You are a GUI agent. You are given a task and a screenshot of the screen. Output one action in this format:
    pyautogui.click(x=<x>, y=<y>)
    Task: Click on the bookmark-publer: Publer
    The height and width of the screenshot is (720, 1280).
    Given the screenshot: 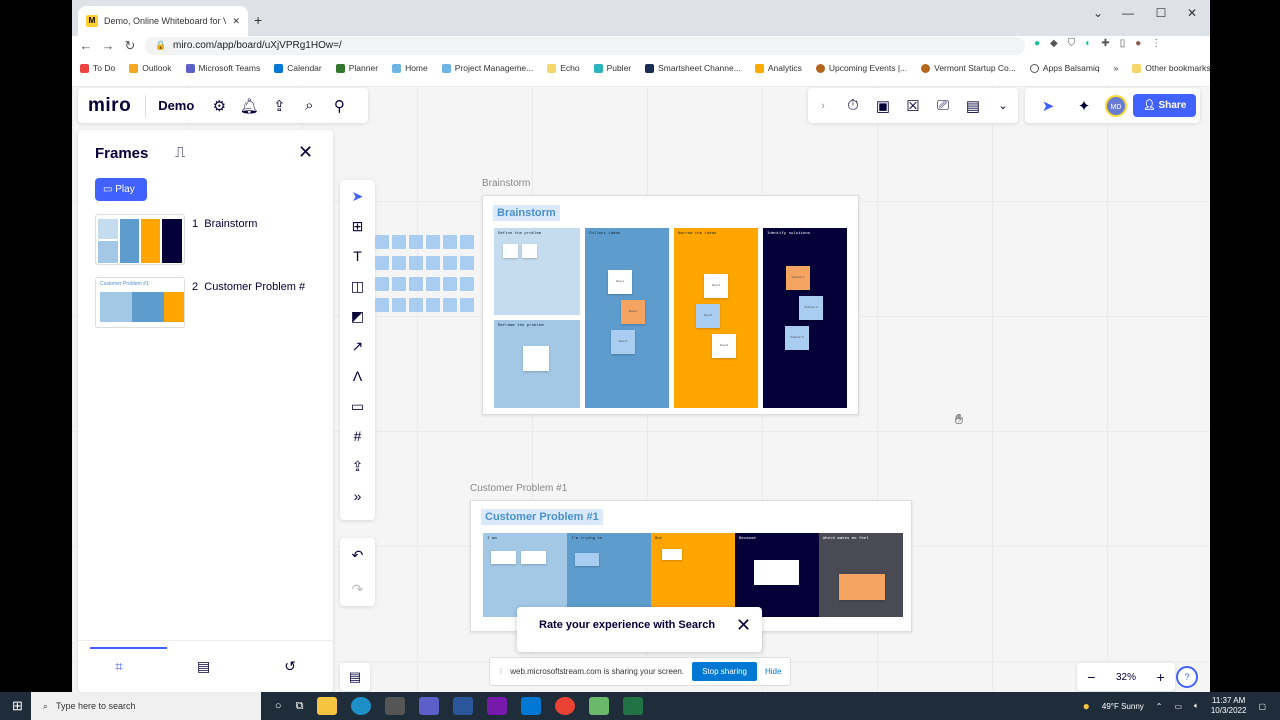 What is the action you would take?
    pyautogui.click(x=612, y=68)
    